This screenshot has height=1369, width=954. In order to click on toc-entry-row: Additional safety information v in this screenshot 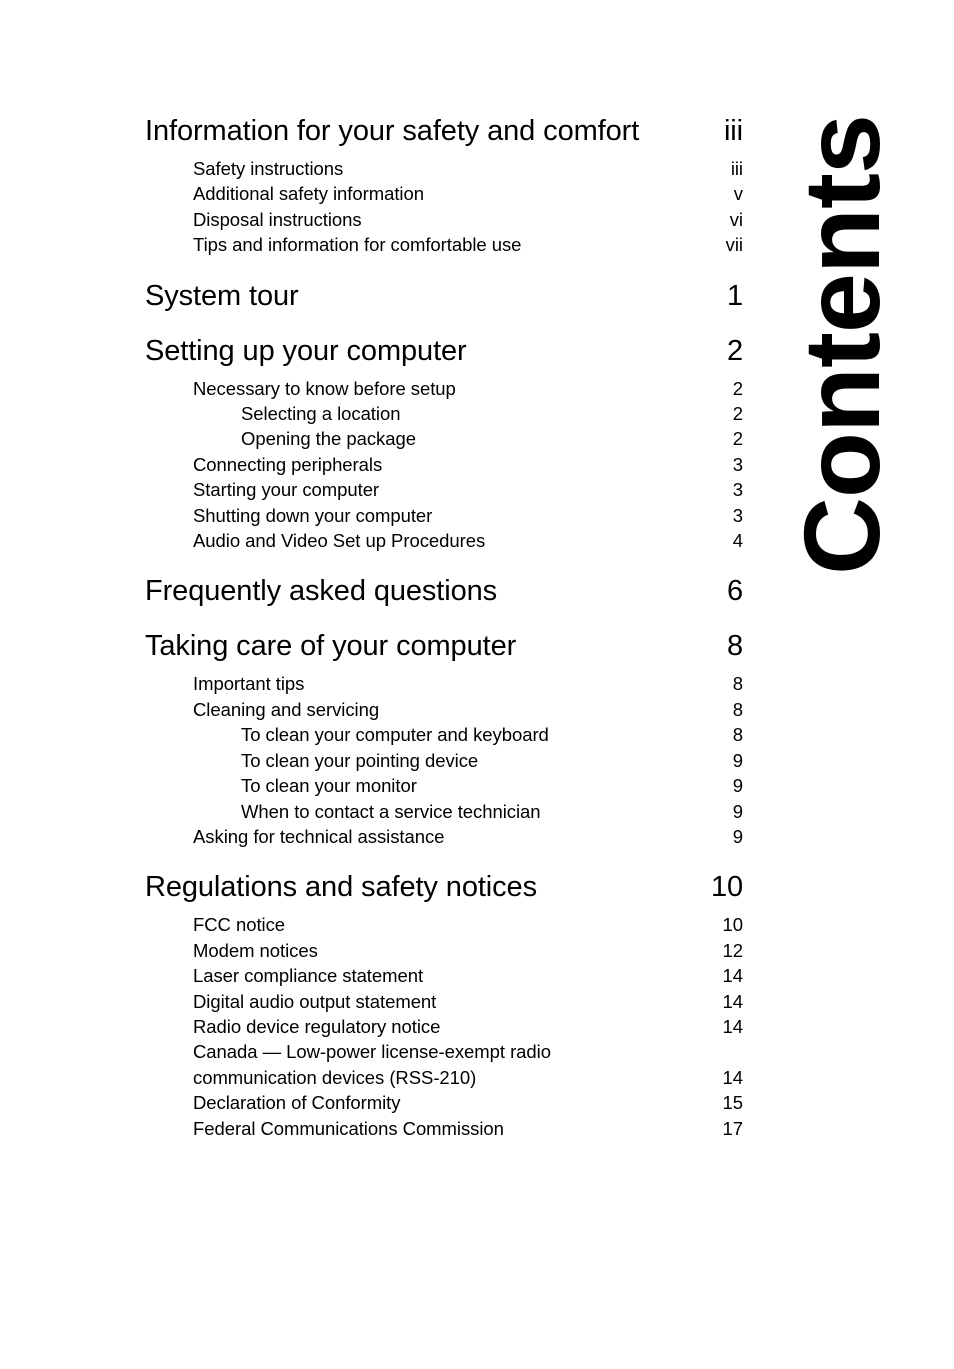, I will do `click(444, 193)`.